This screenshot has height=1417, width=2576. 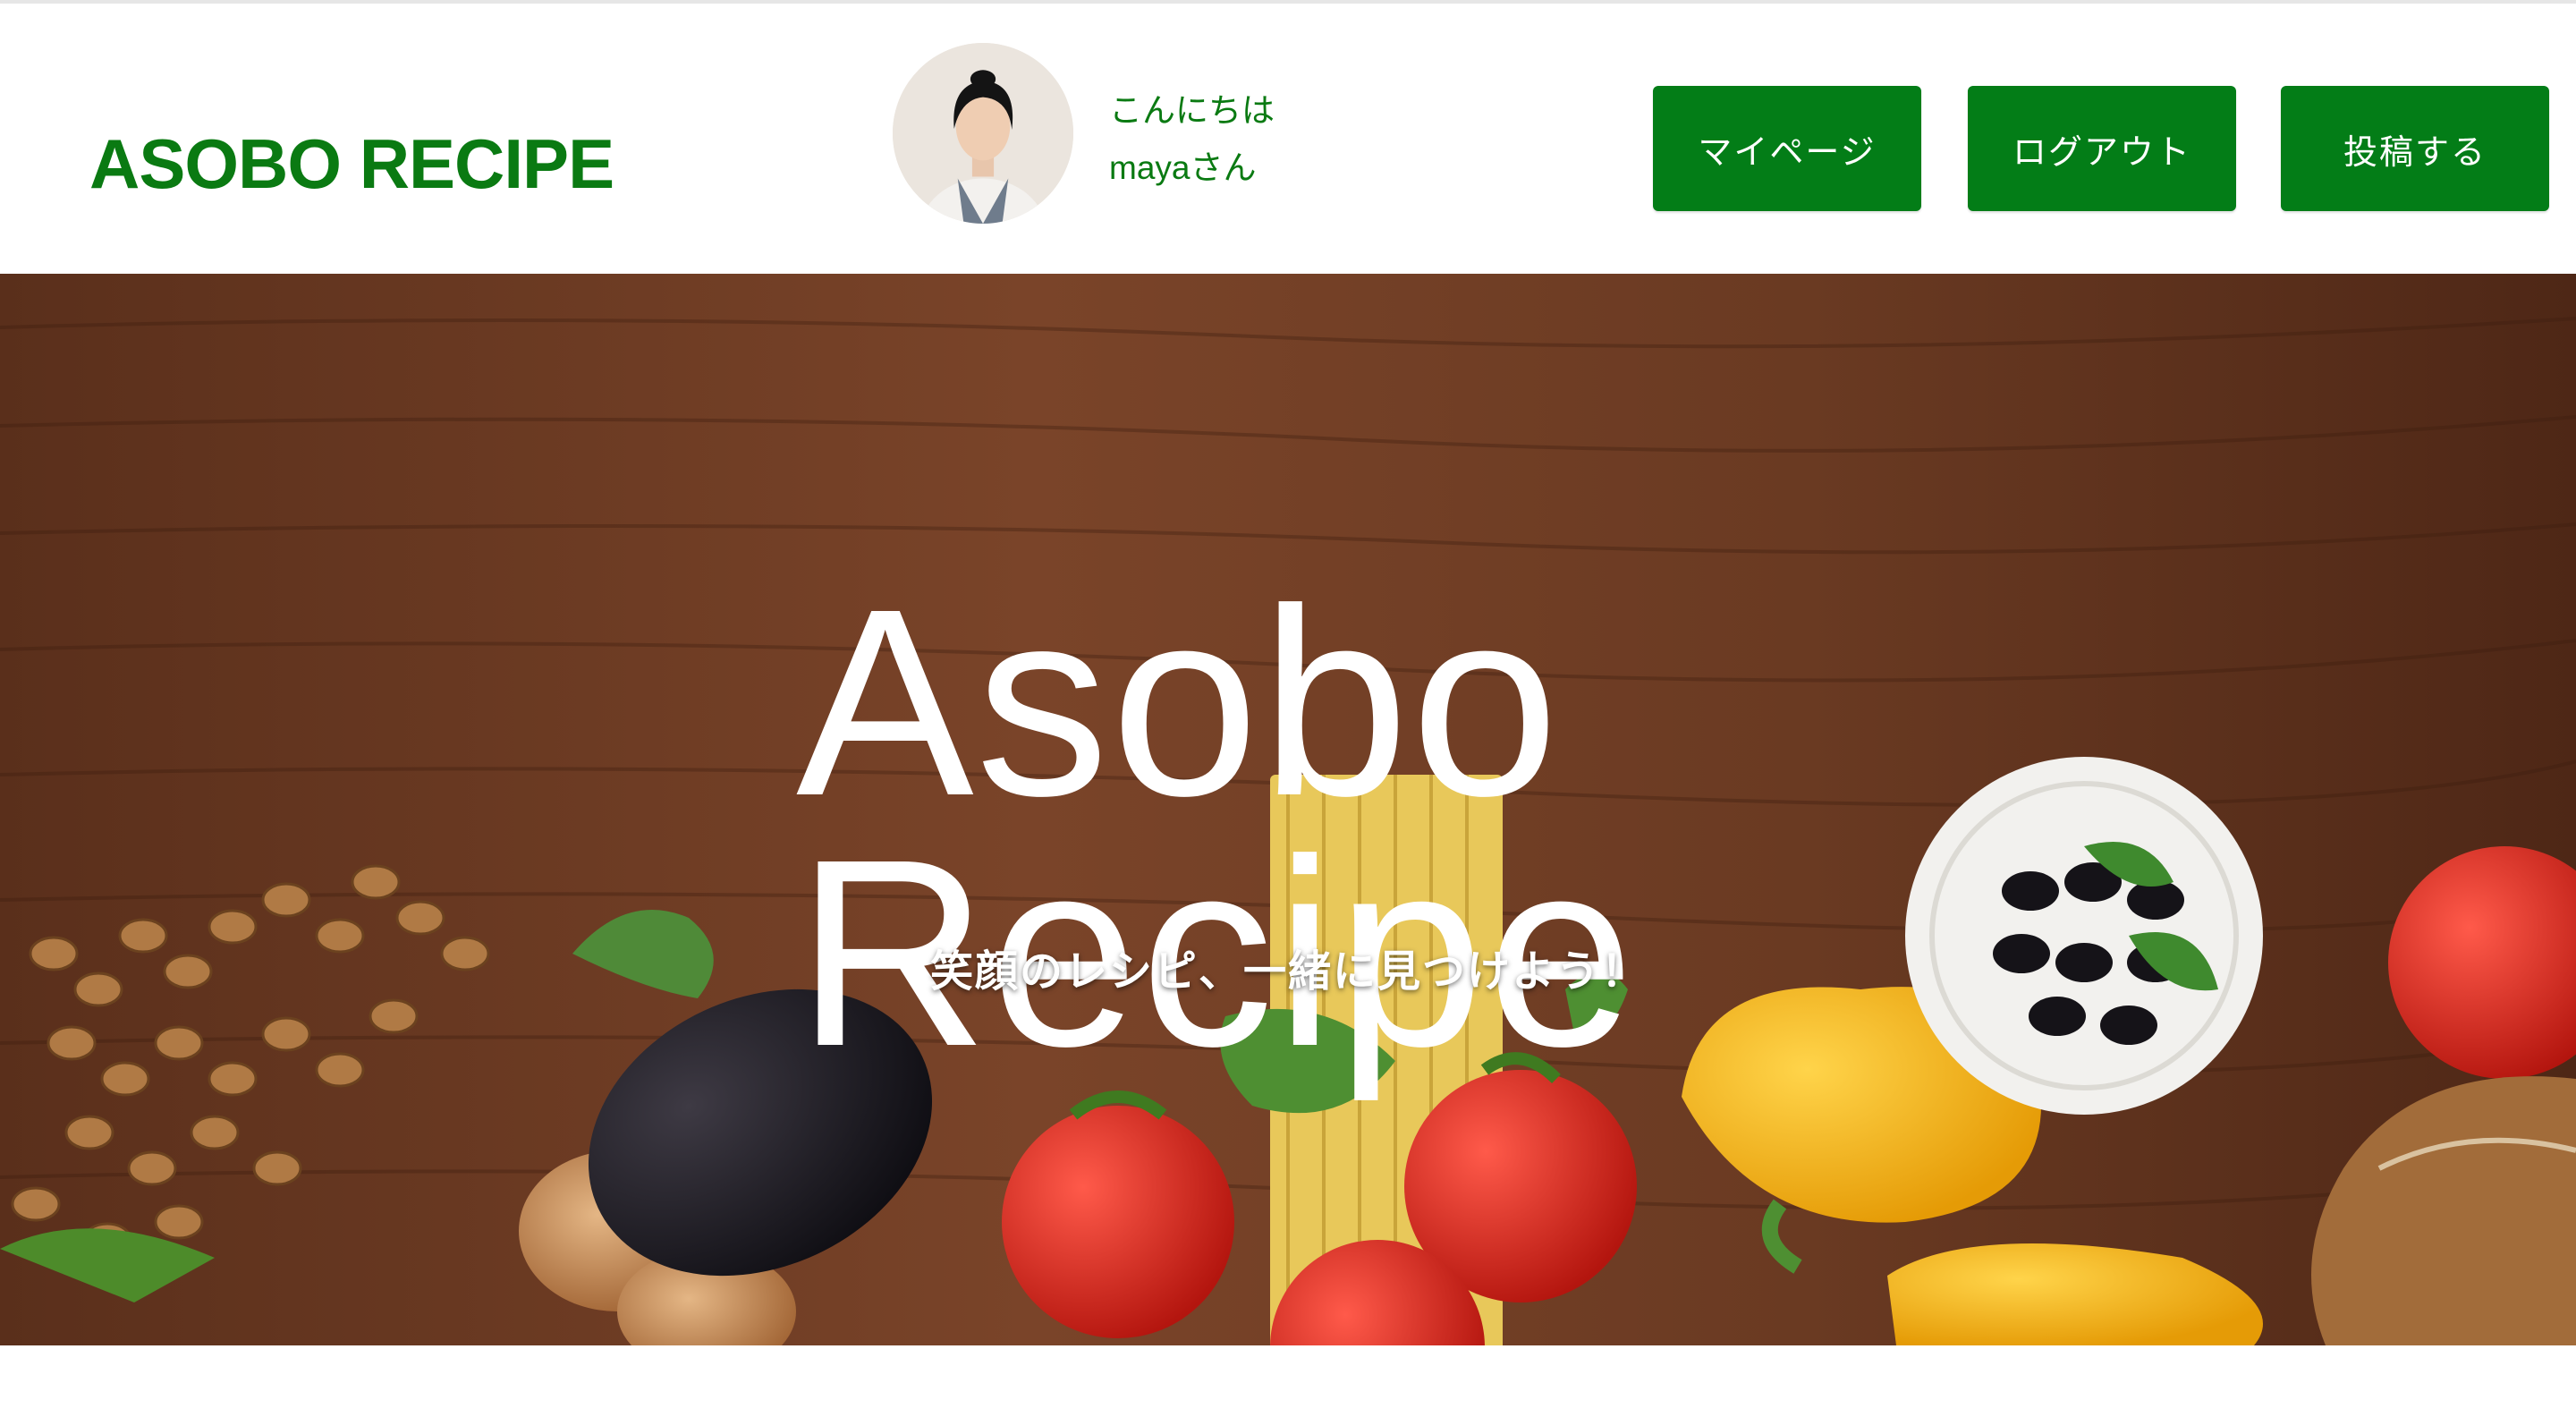 I want to click on page-bottom-area, so click(x=1288, y=1381).